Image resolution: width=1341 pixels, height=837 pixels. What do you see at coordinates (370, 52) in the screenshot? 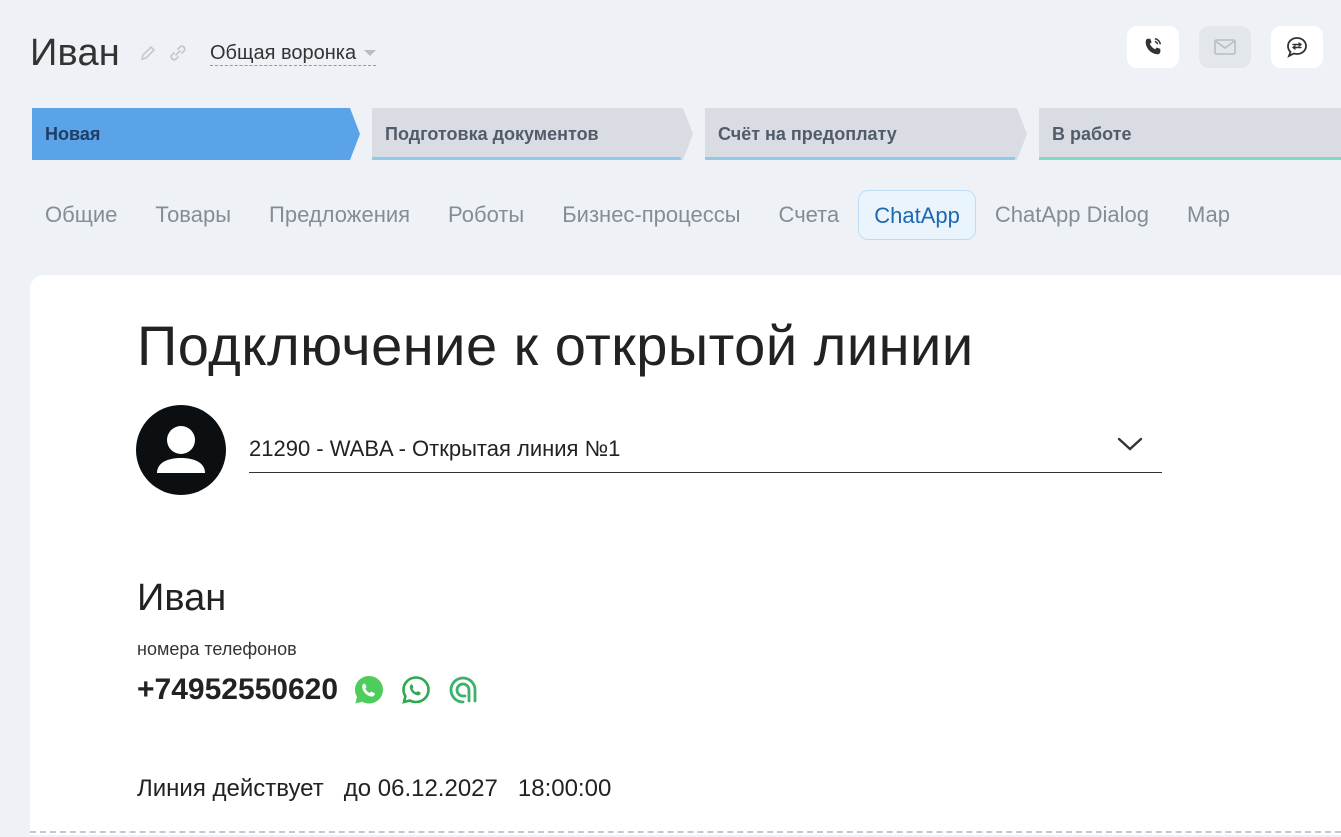
I see `caret-down-icon` at bounding box center [370, 52].